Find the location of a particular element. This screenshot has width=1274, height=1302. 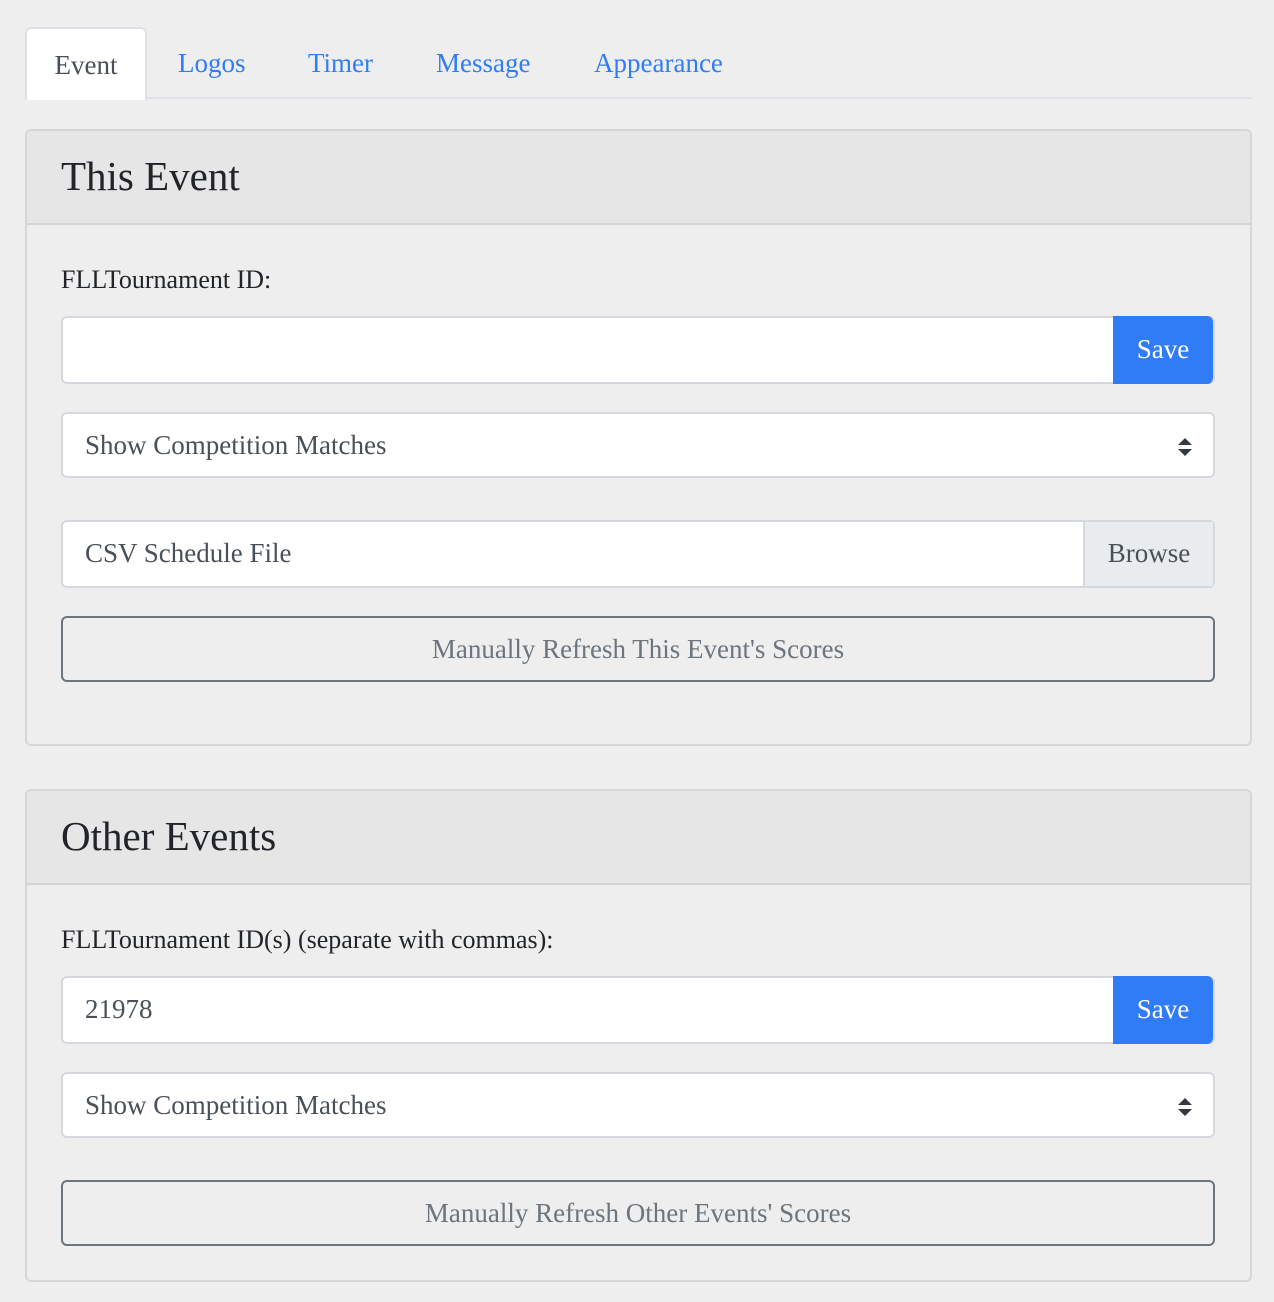

tournament-ids-value: 21978 is located at coordinates (119, 1009).